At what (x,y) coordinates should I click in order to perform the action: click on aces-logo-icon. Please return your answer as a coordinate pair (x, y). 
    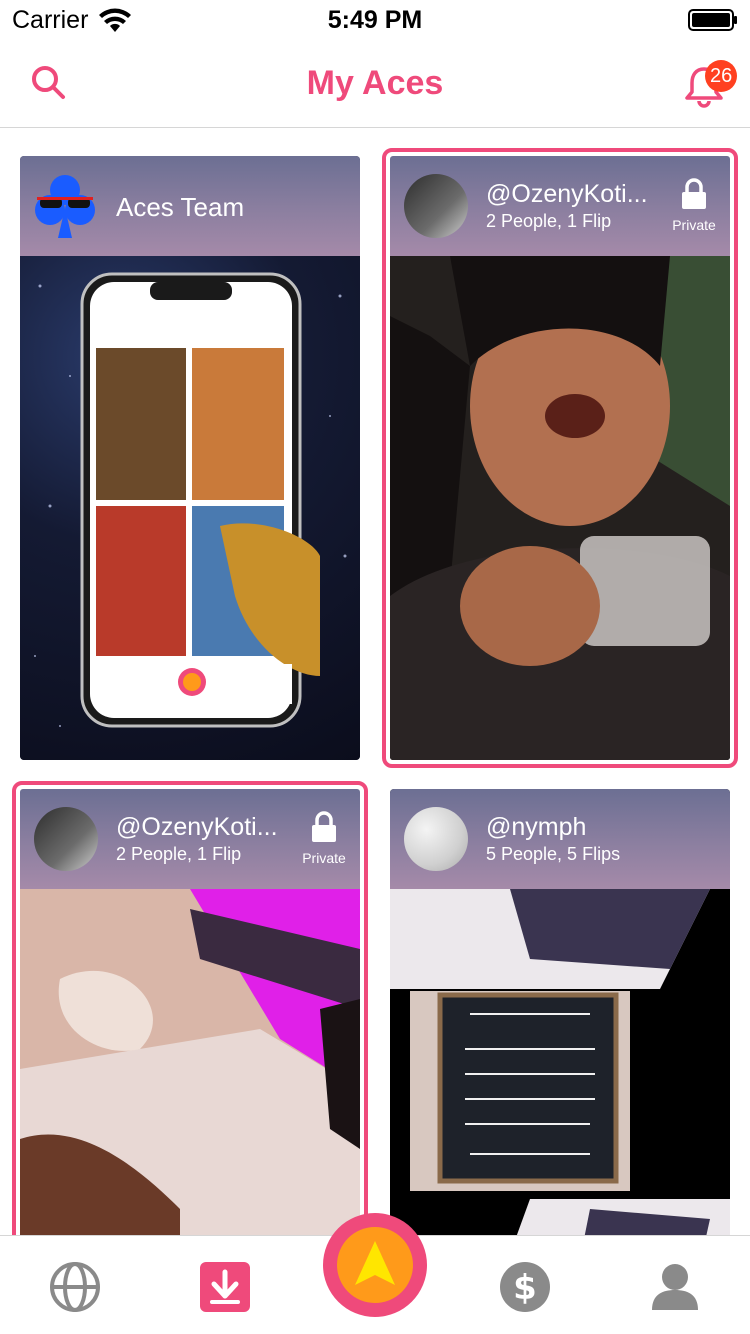
    Looking at the image, I should click on (375, 1263).